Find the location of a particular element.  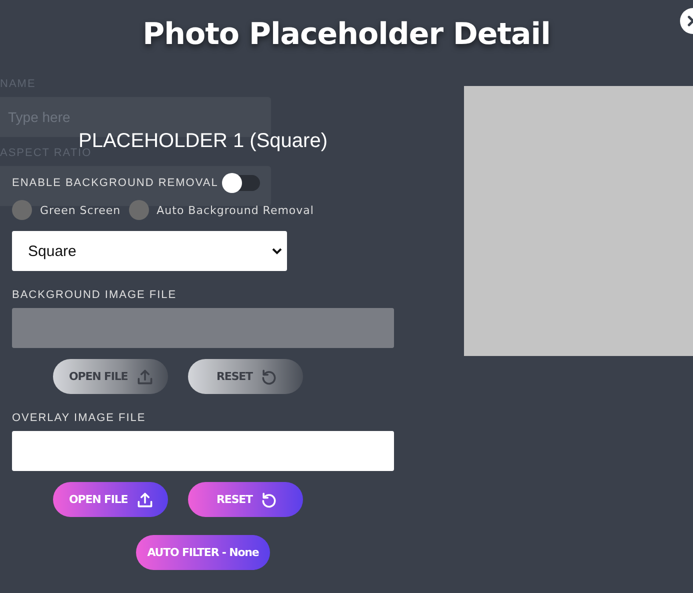

field-label: BACKGROUND IMAGE FILE is located at coordinates (95, 295).